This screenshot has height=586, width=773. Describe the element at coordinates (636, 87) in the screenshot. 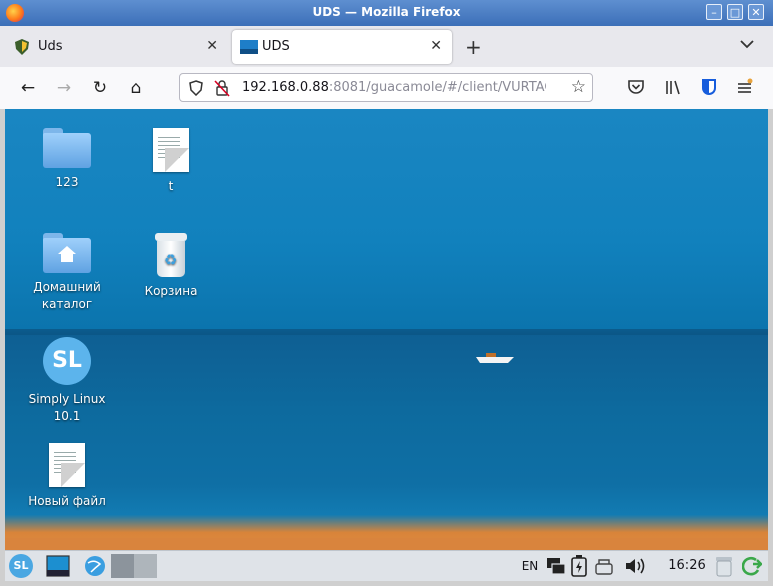

I see `pocket-icon` at that location.